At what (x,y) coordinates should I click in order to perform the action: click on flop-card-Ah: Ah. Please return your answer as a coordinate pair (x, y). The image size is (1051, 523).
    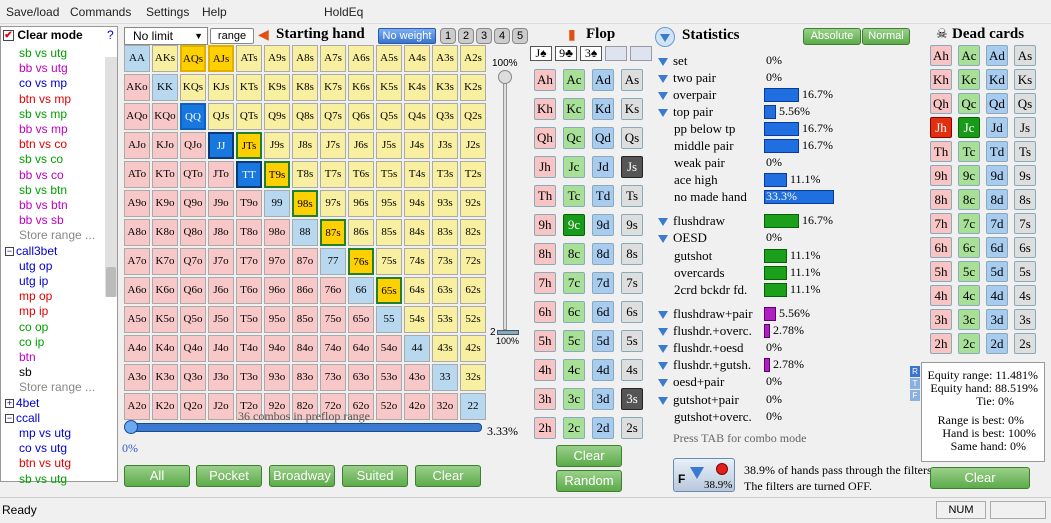
    Looking at the image, I should click on (545, 80).